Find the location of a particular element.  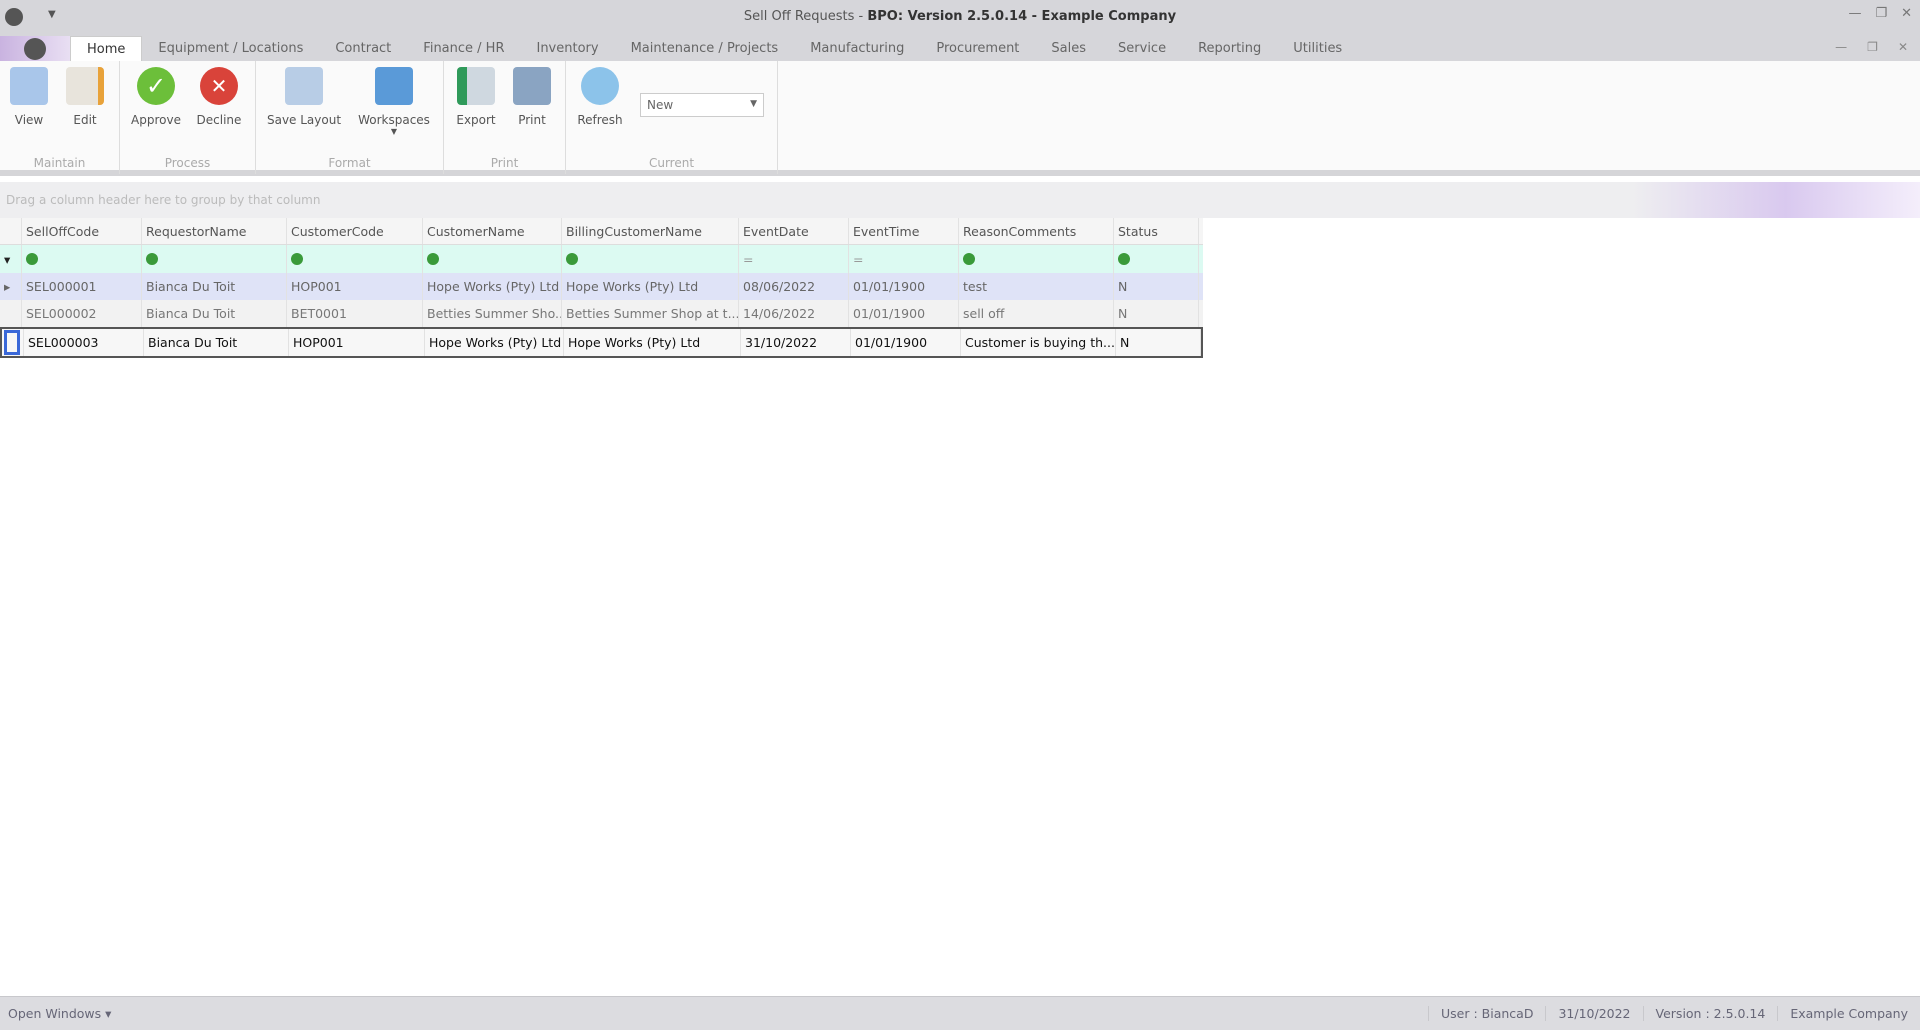

column-header: EventDate is located at coordinates (794, 231).